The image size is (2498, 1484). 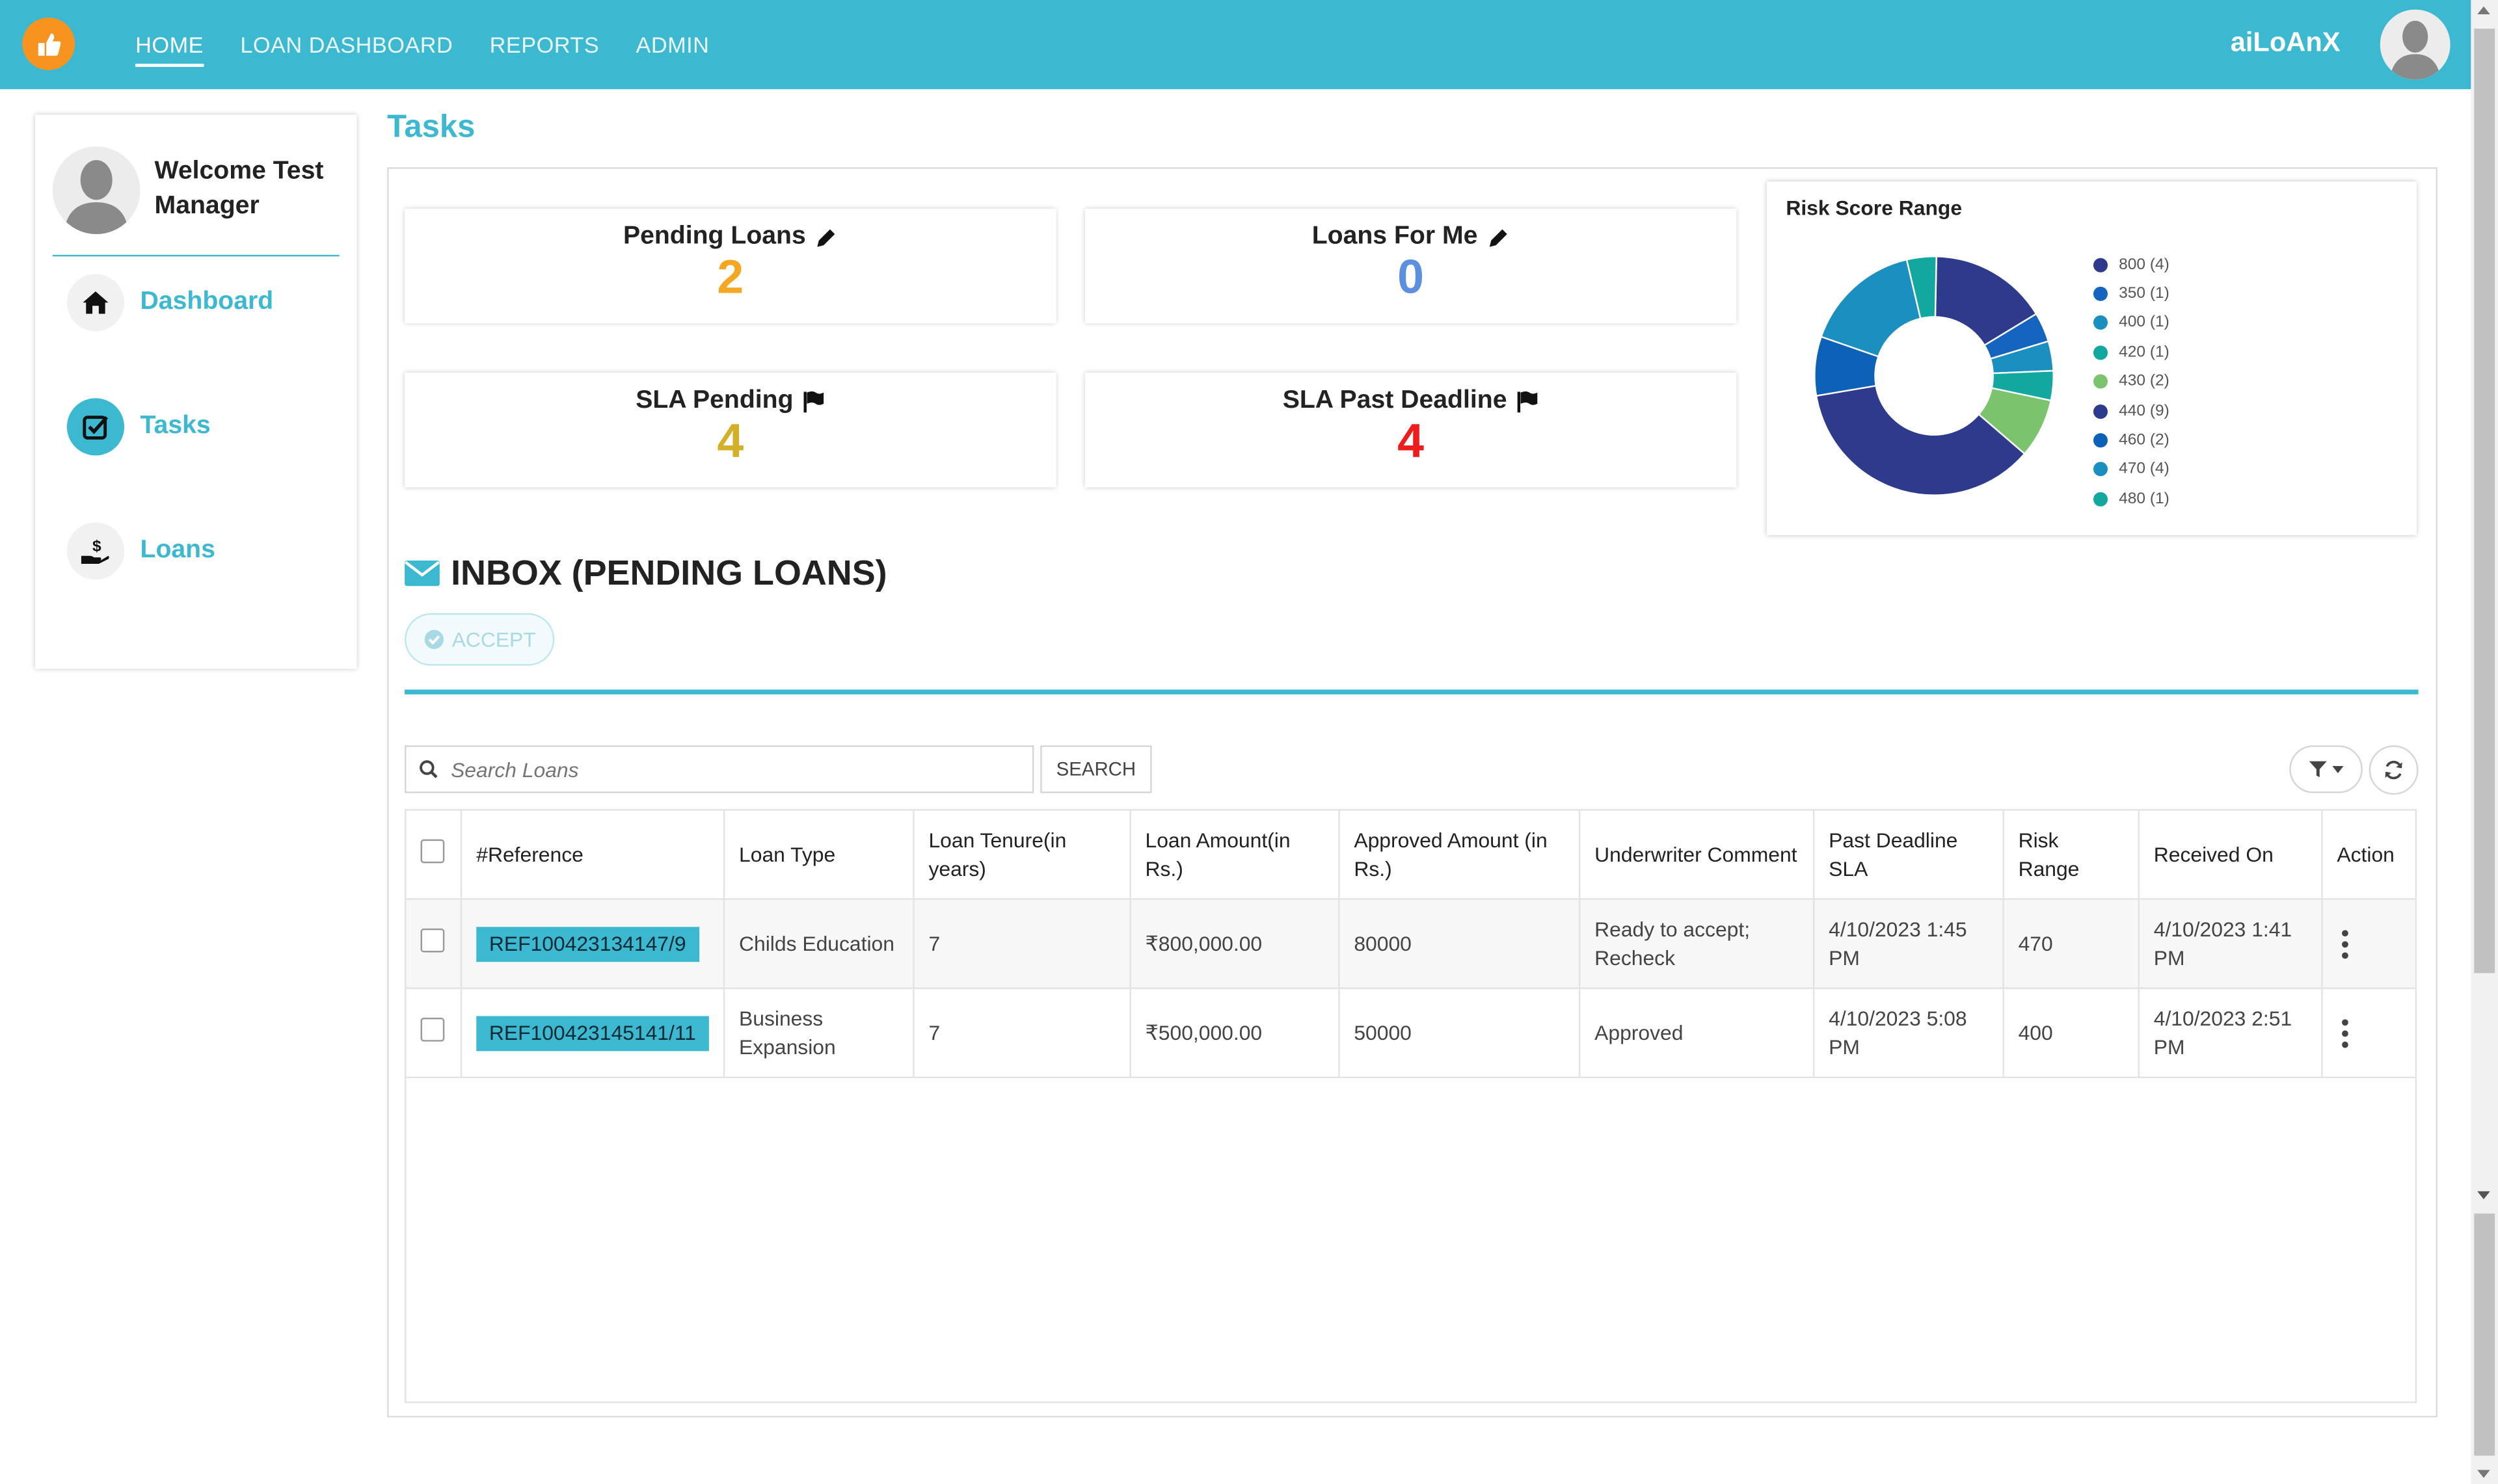 I want to click on select-all-checkbox, so click(x=432, y=850).